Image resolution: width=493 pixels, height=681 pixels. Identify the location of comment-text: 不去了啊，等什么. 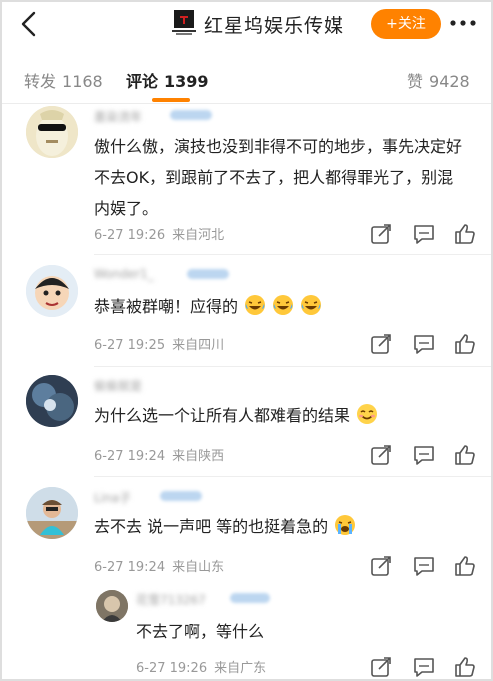
(200, 631).